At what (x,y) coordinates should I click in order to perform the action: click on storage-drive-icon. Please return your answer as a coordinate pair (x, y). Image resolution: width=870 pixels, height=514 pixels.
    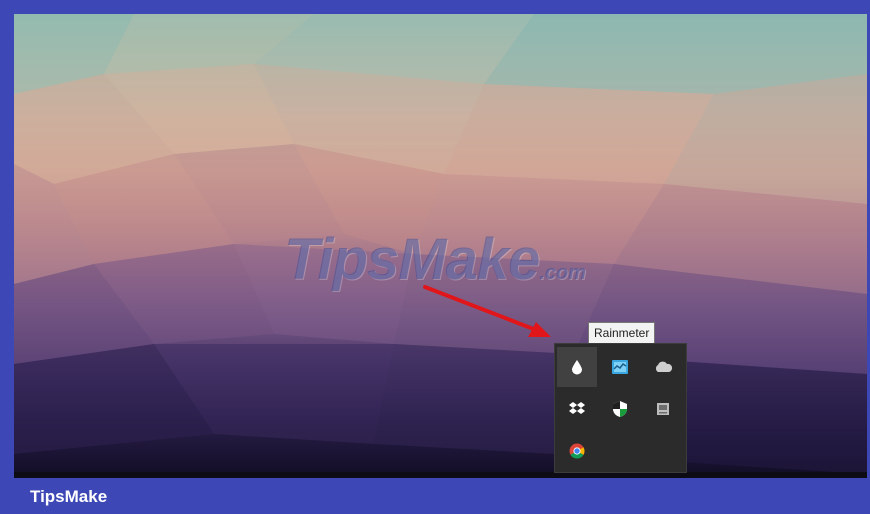
    Looking at the image, I should click on (663, 409).